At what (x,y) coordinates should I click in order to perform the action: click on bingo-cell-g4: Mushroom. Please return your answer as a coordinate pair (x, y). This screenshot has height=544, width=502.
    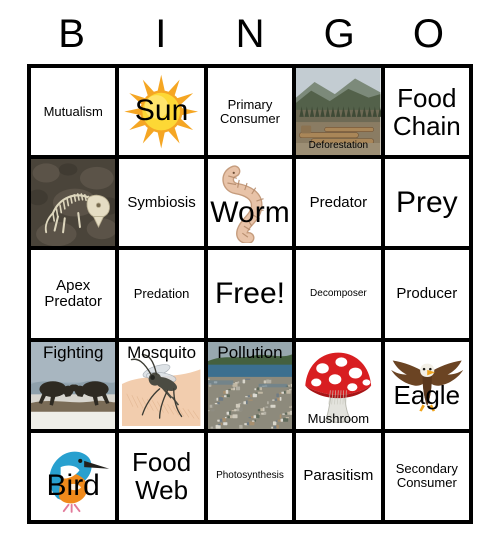
    Looking at the image, I should click on (338, 385).